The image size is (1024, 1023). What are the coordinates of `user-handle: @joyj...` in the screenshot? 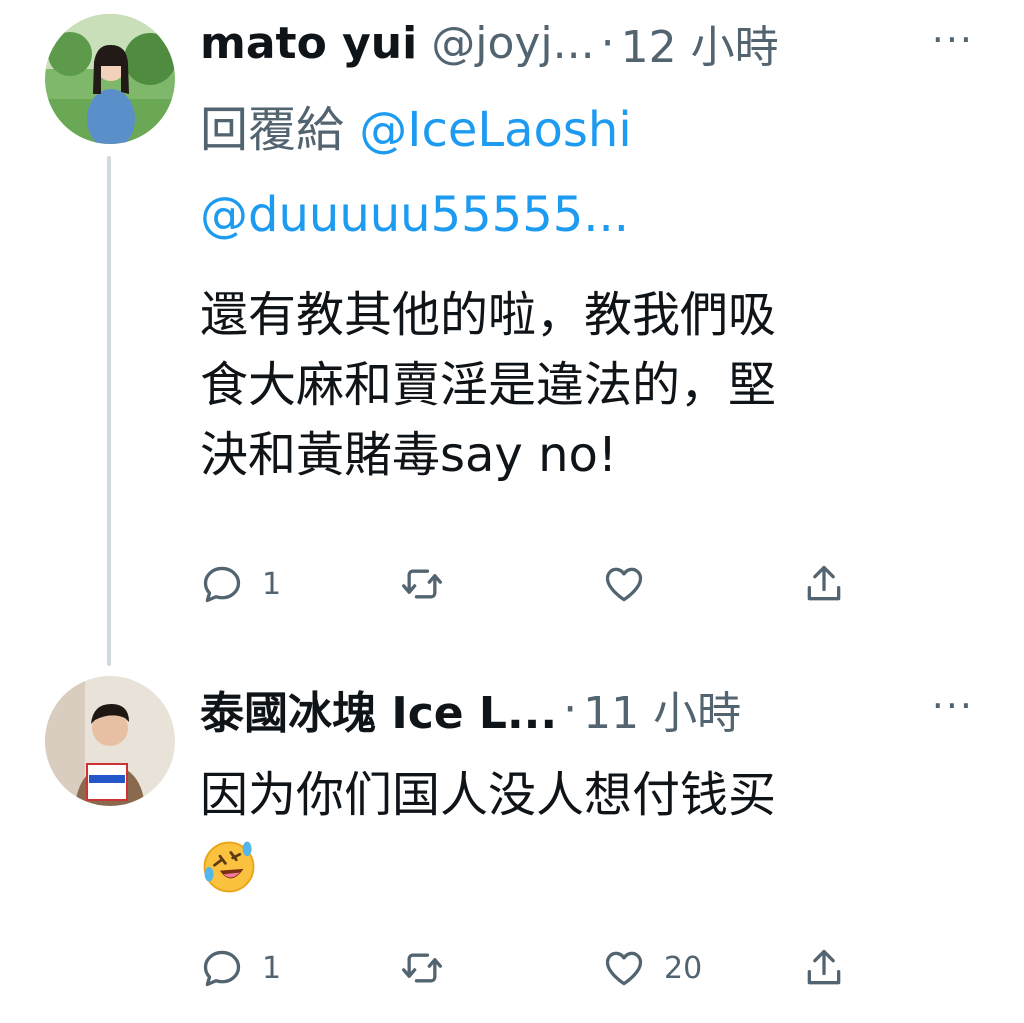 It's located at (512, 43).